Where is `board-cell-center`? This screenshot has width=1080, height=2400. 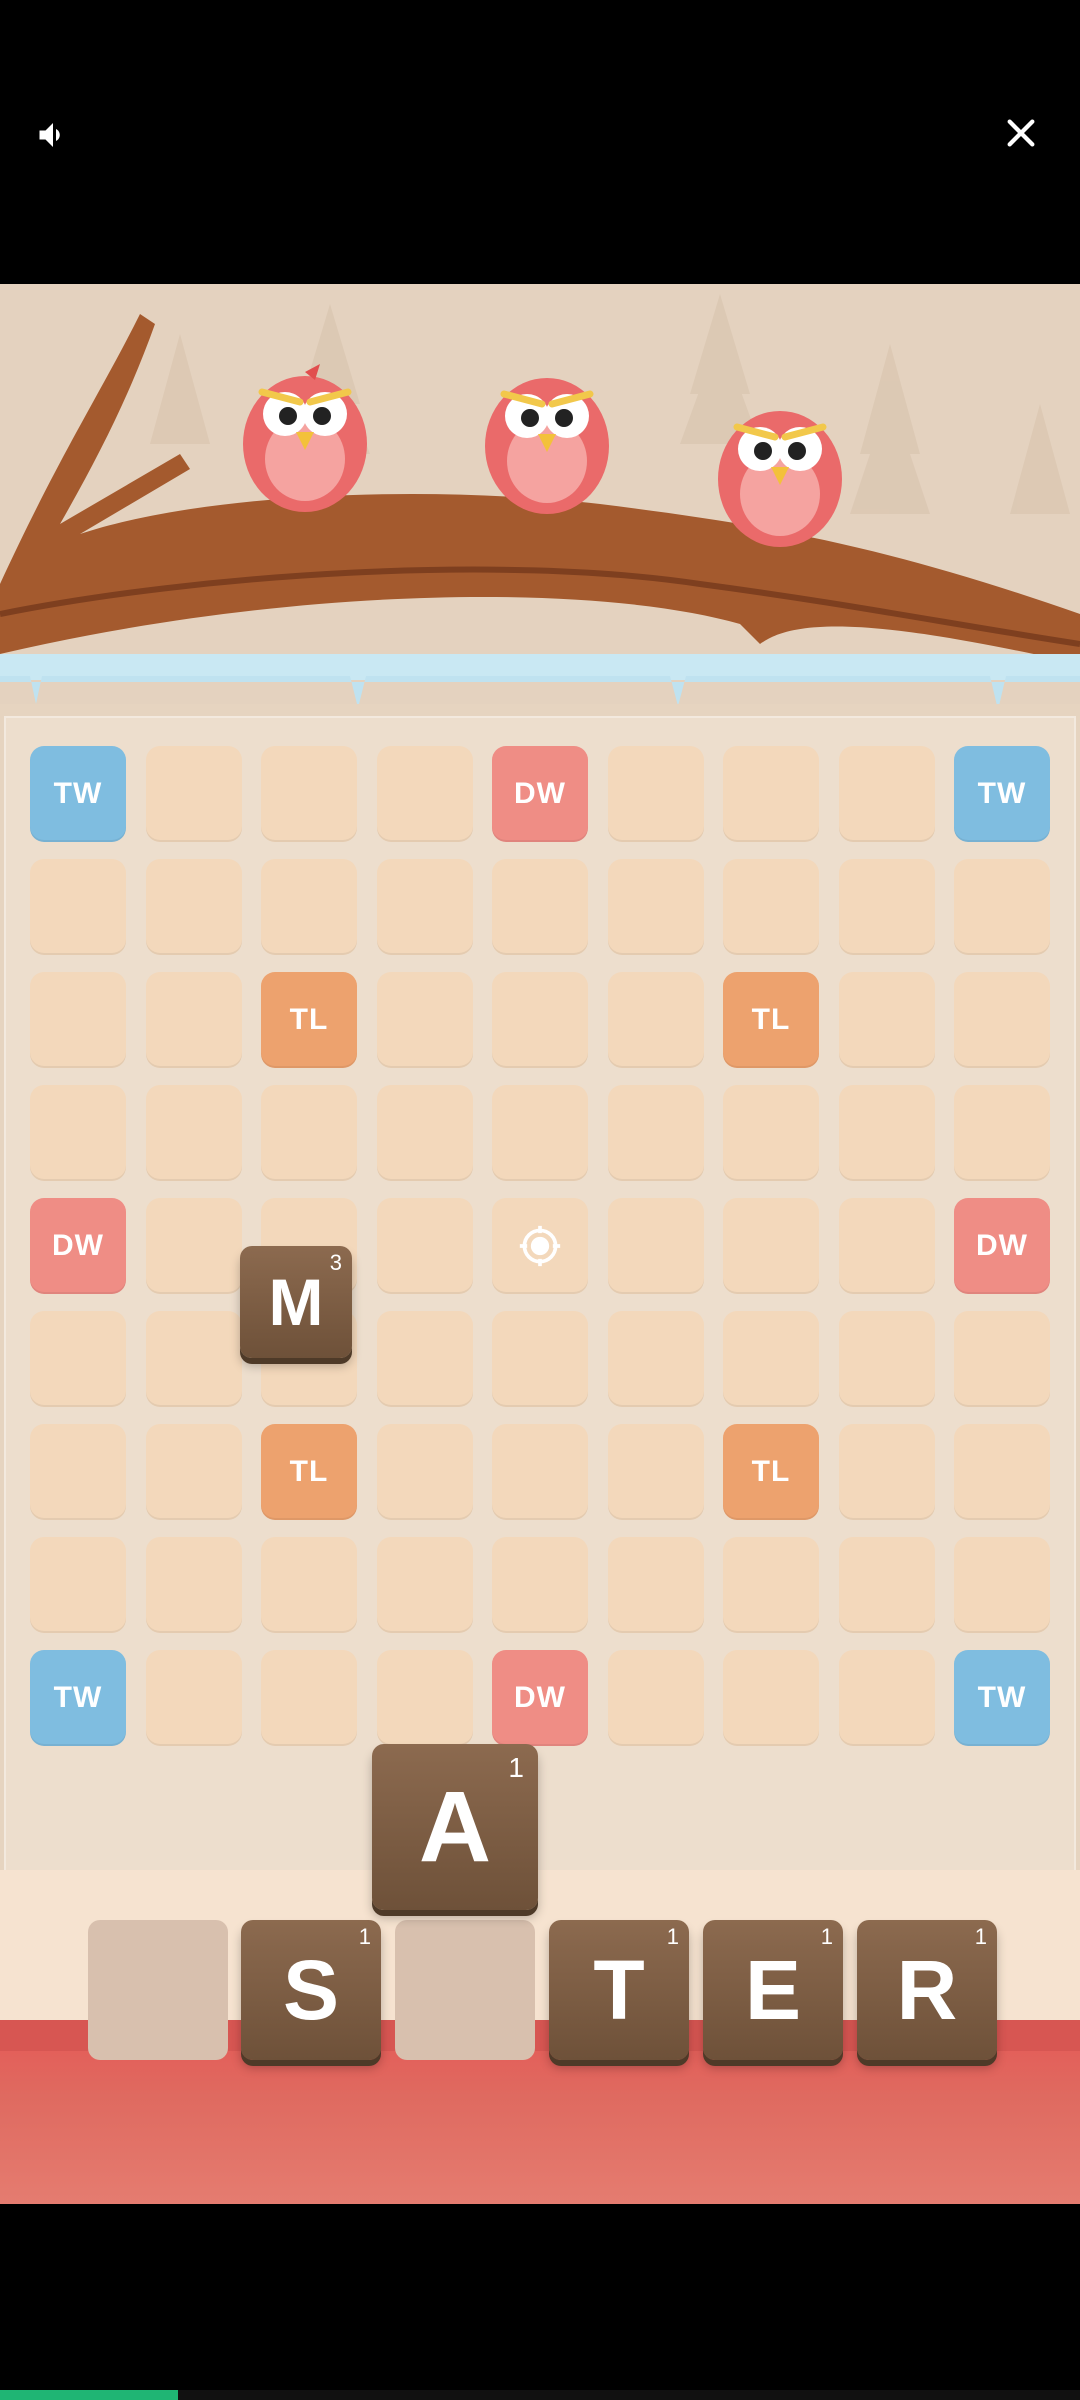
board-cell-center is located at coordinates (540, 1246).